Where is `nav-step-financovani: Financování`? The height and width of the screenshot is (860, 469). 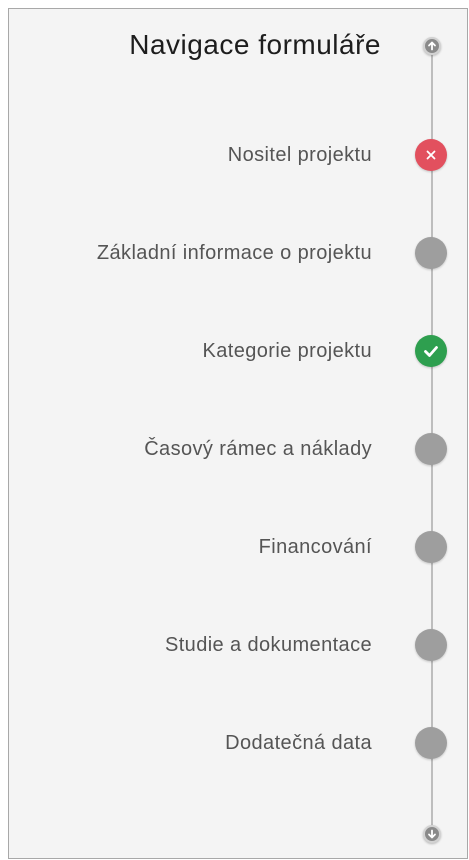
nav-step-financovani: Financování is located at coordinates (231, 547).